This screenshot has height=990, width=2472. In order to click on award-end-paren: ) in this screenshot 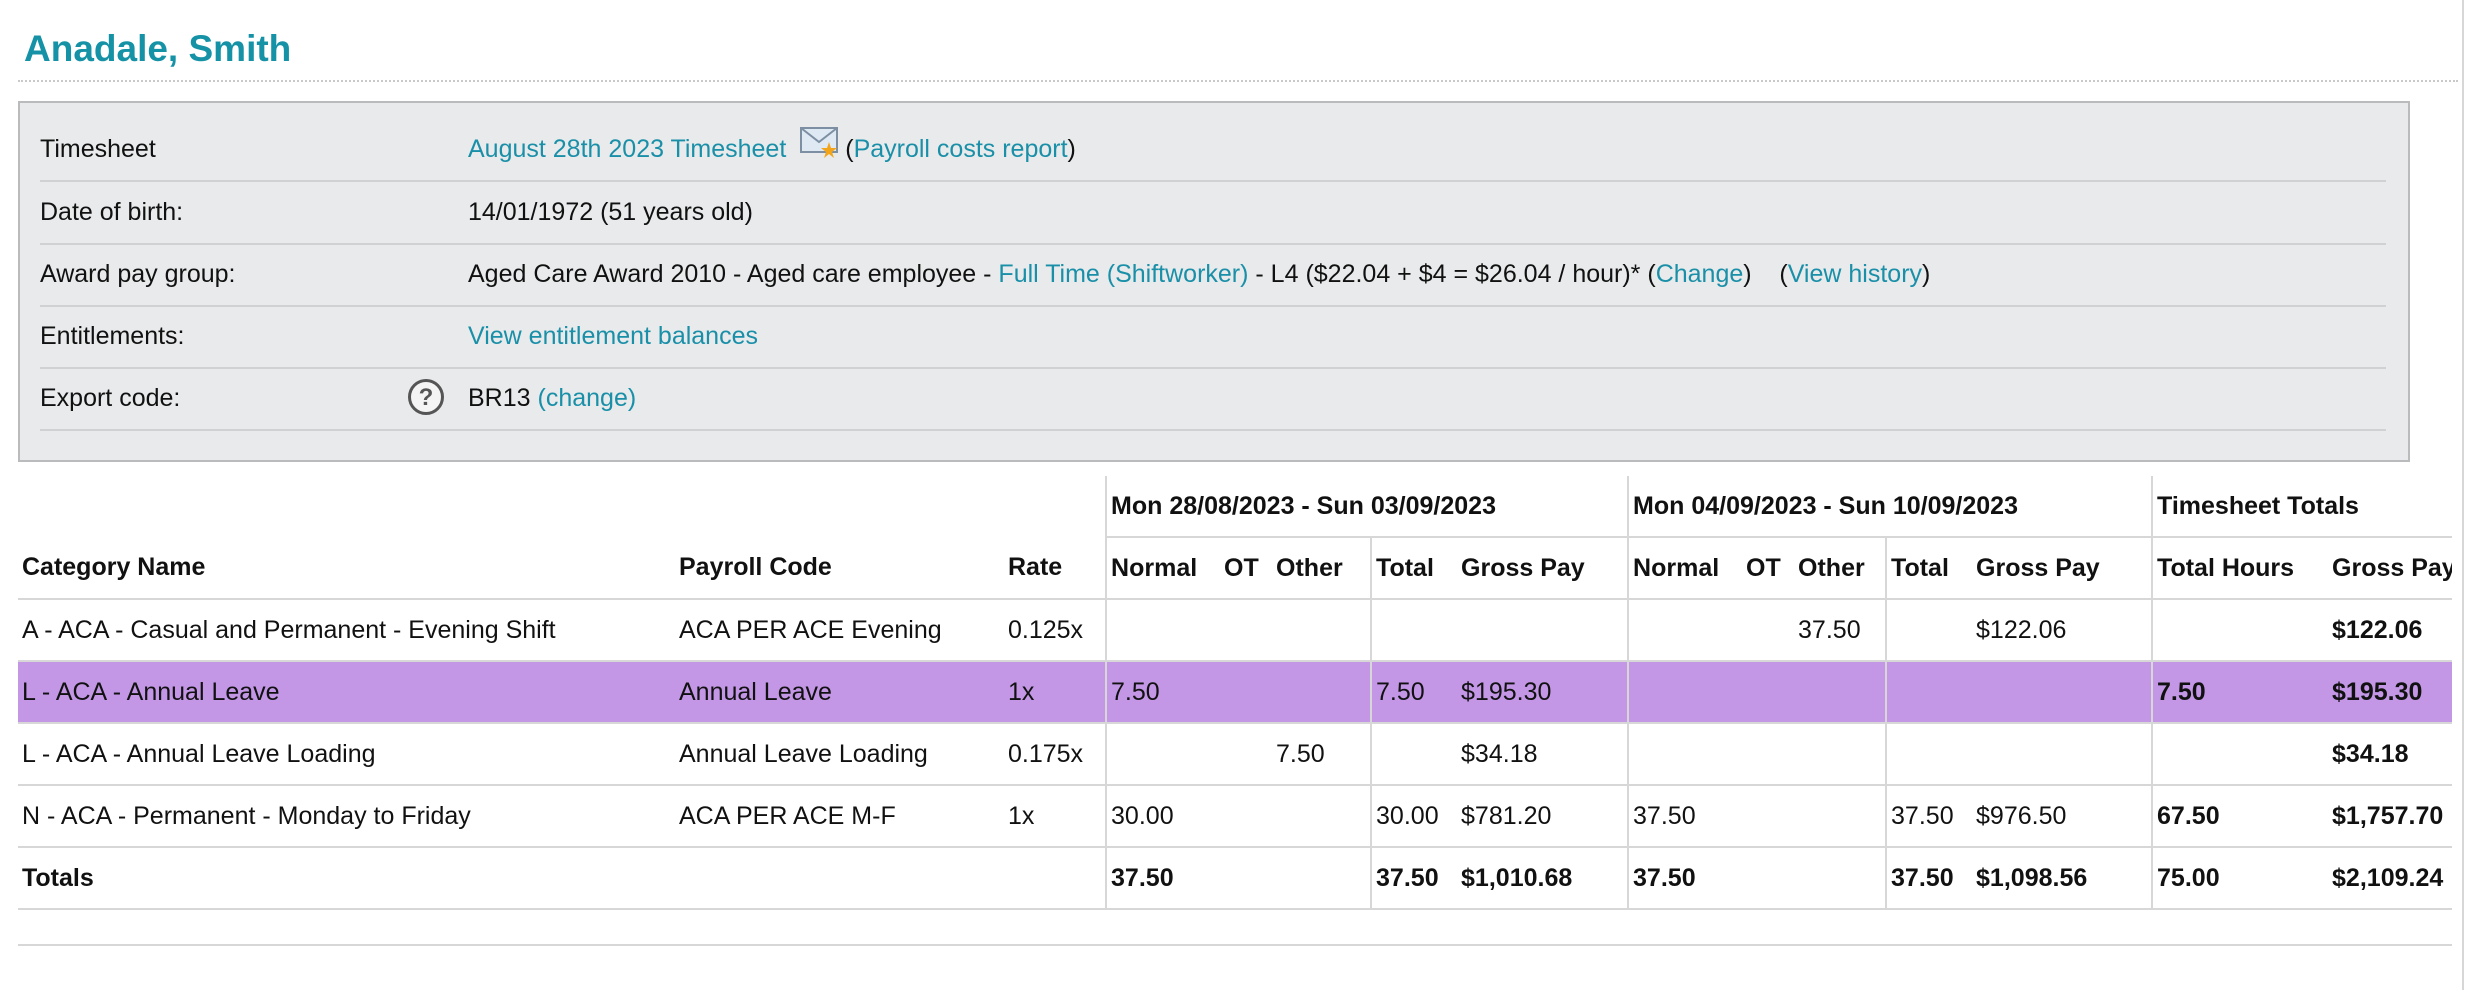, I will do `click(1926, 274)`.